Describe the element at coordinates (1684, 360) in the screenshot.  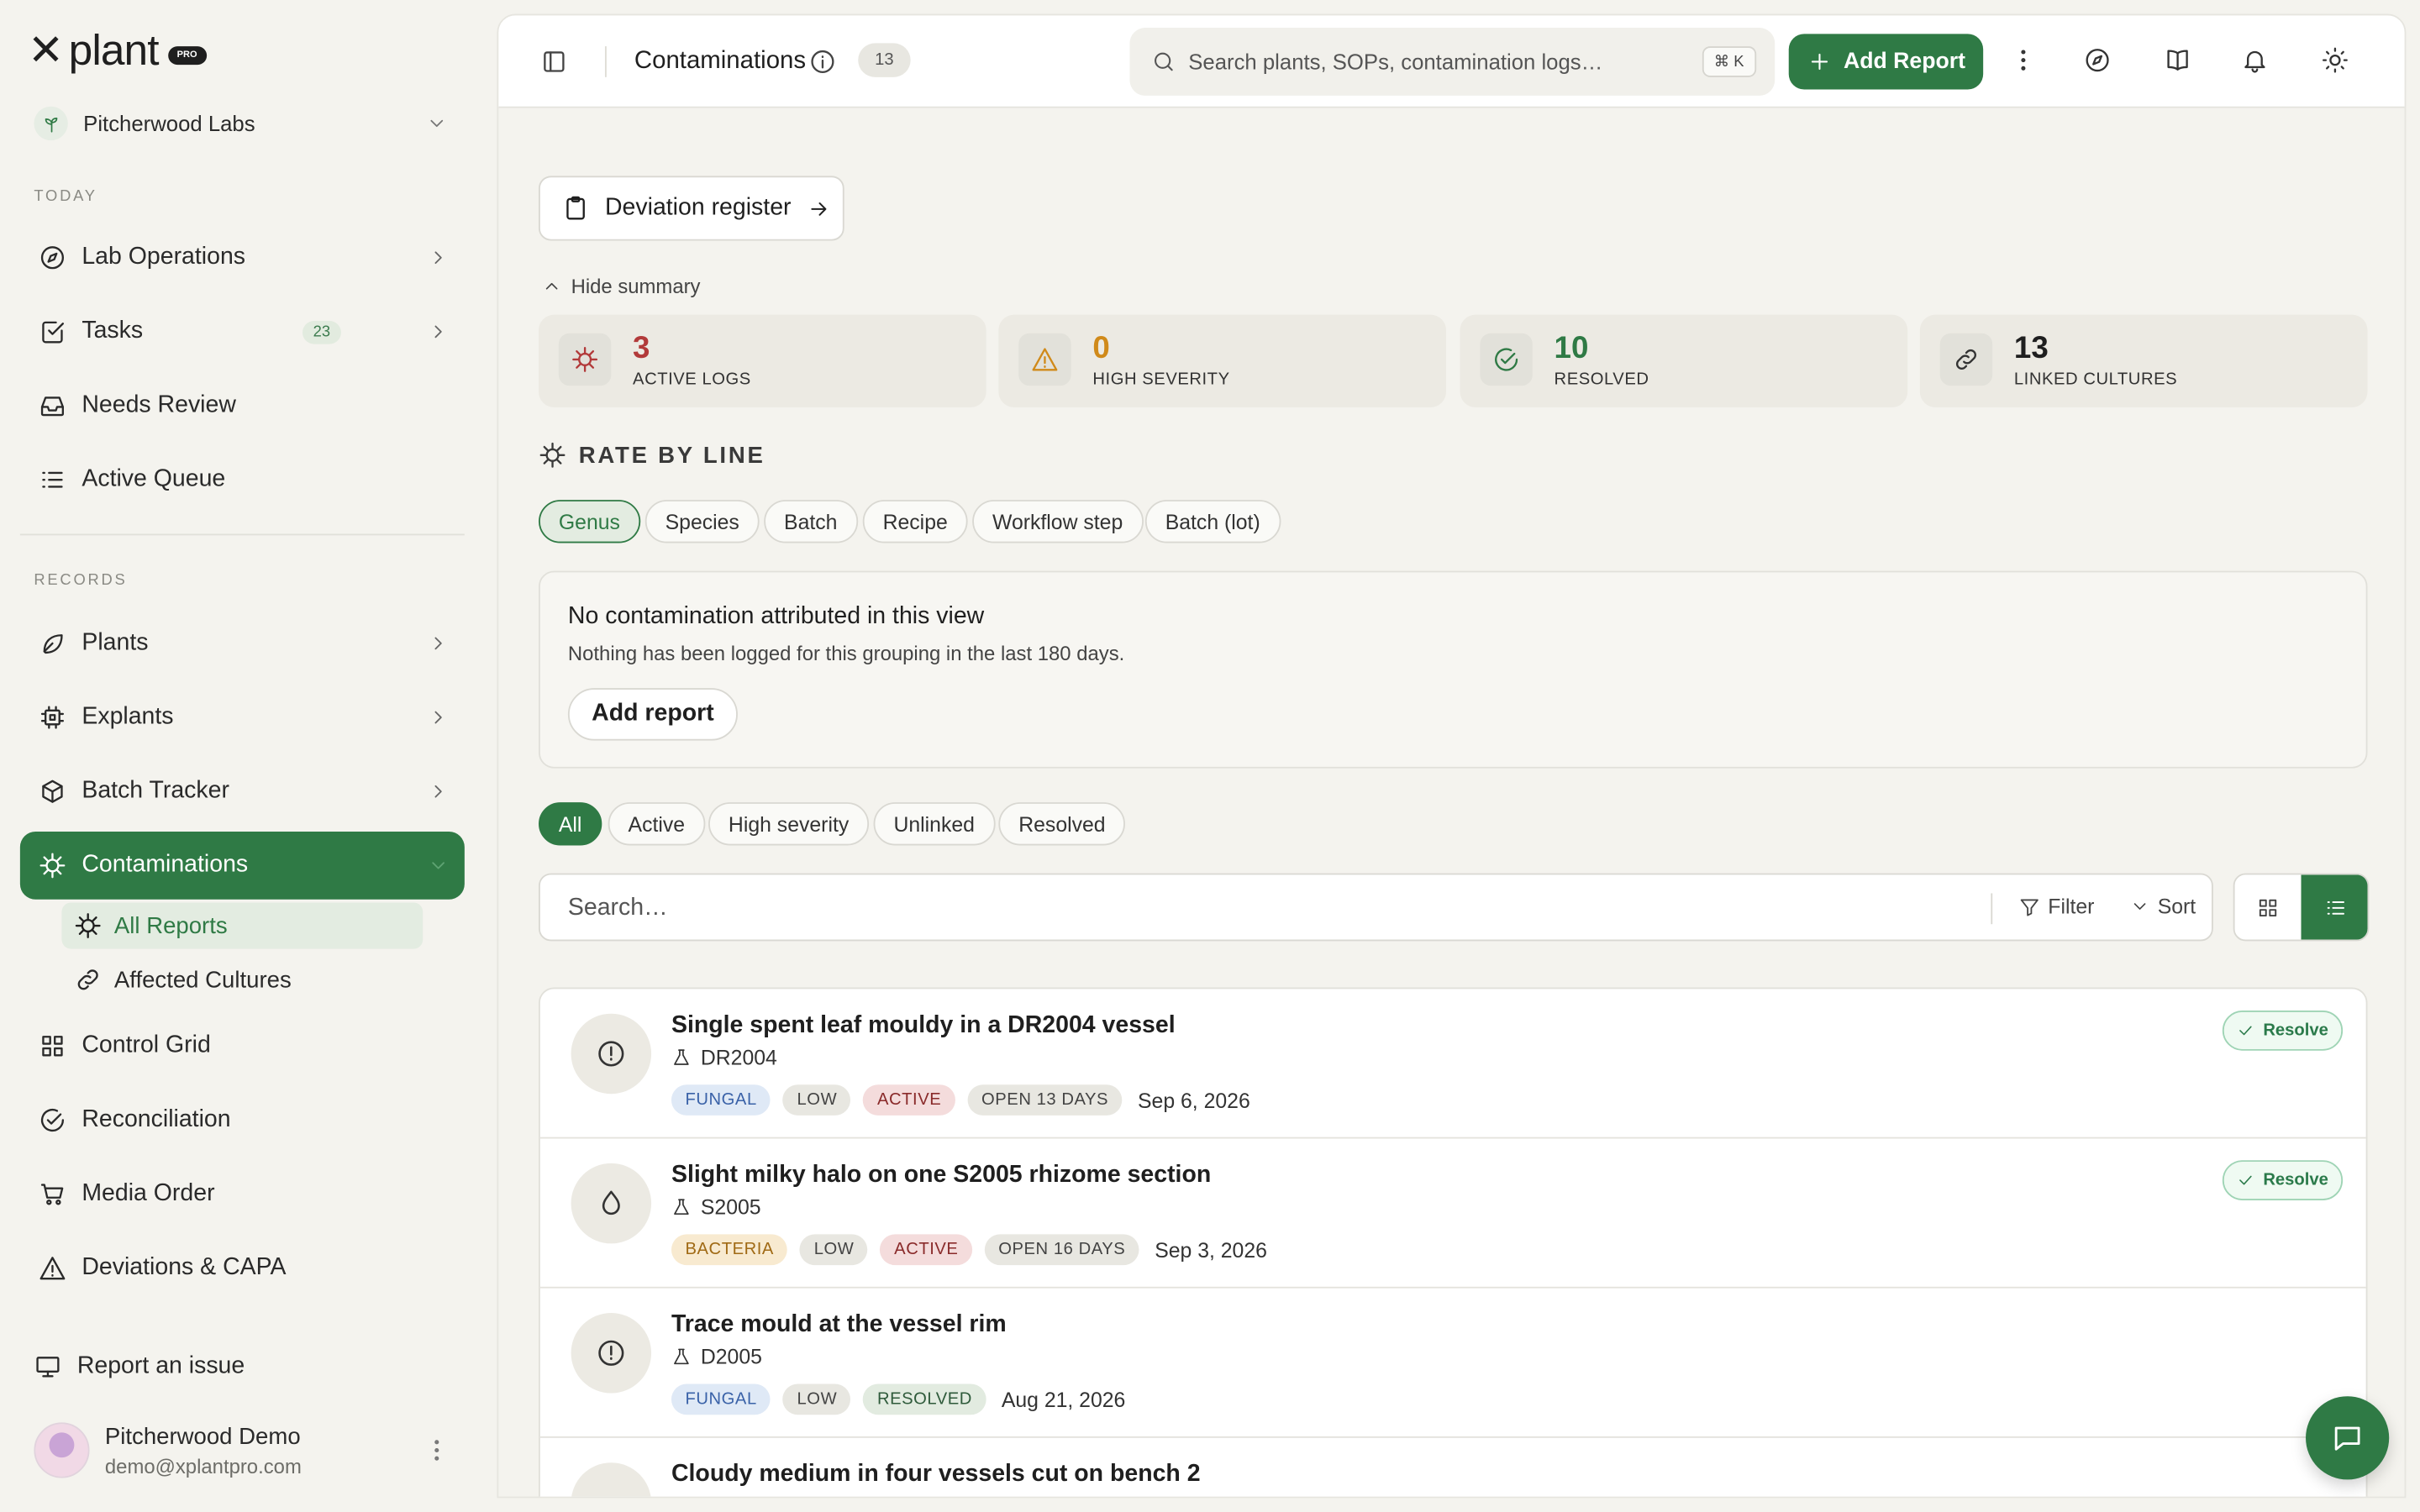
I see `stat-resolved: 10 RESOLVED` at that location.